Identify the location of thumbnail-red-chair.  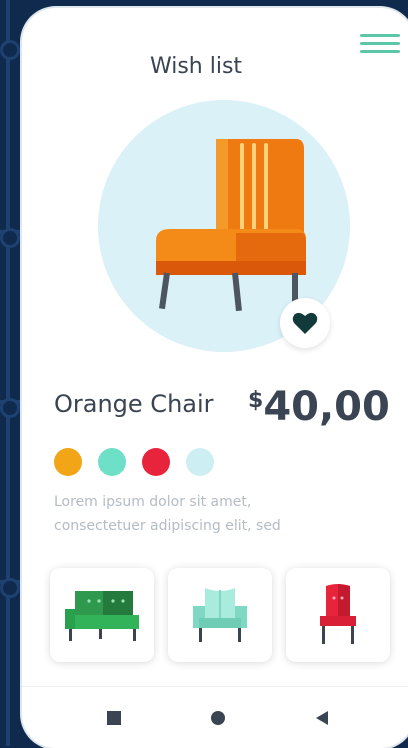
(338, 615).